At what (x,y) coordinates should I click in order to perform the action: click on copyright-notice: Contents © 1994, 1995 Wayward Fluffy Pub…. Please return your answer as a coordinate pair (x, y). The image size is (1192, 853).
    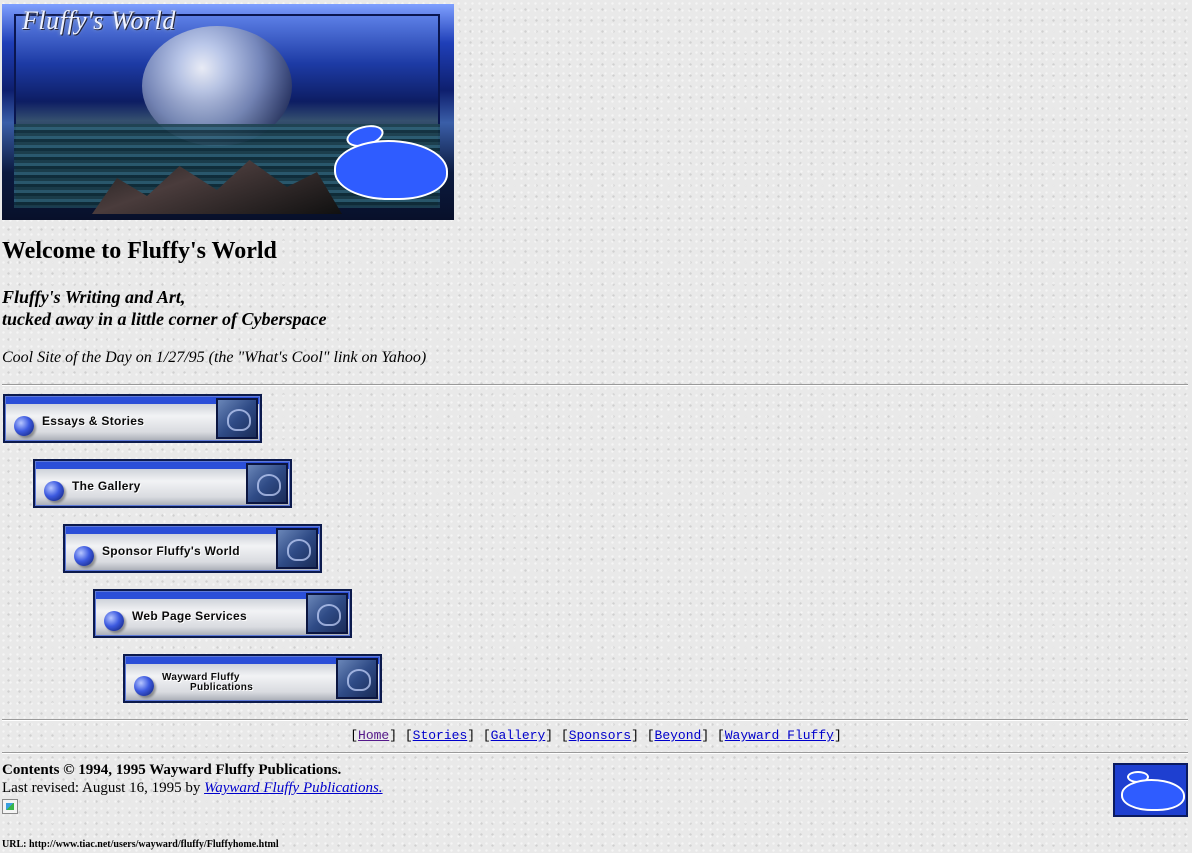
    Looking at the image, I should click on (172, 770).